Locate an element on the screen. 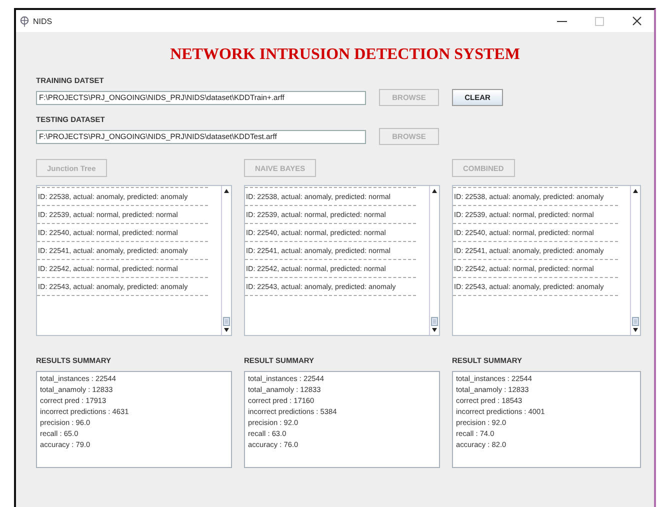 This screenshot has height=507, width=670. close-icon is located at coordinates (637, 21).